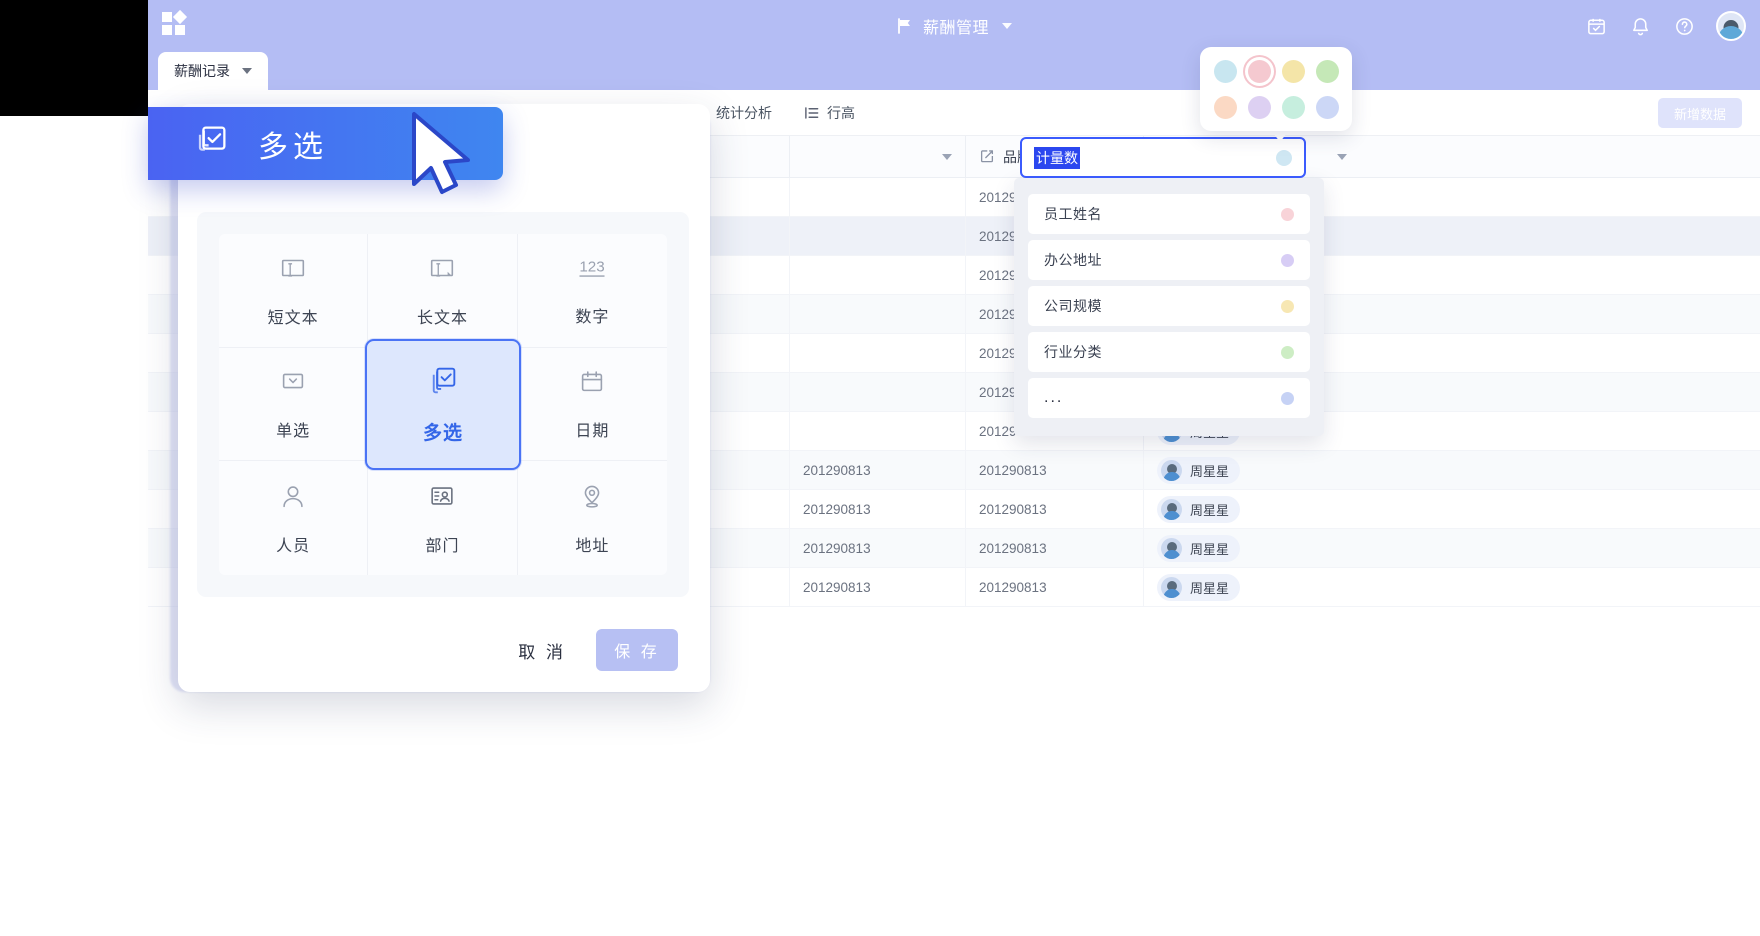 This screenshot has width=1760, height=936. What do you see at coordinates (74, 526) in the screenshot?
I see `left-gutter-page` at bounding box center [74, 526].